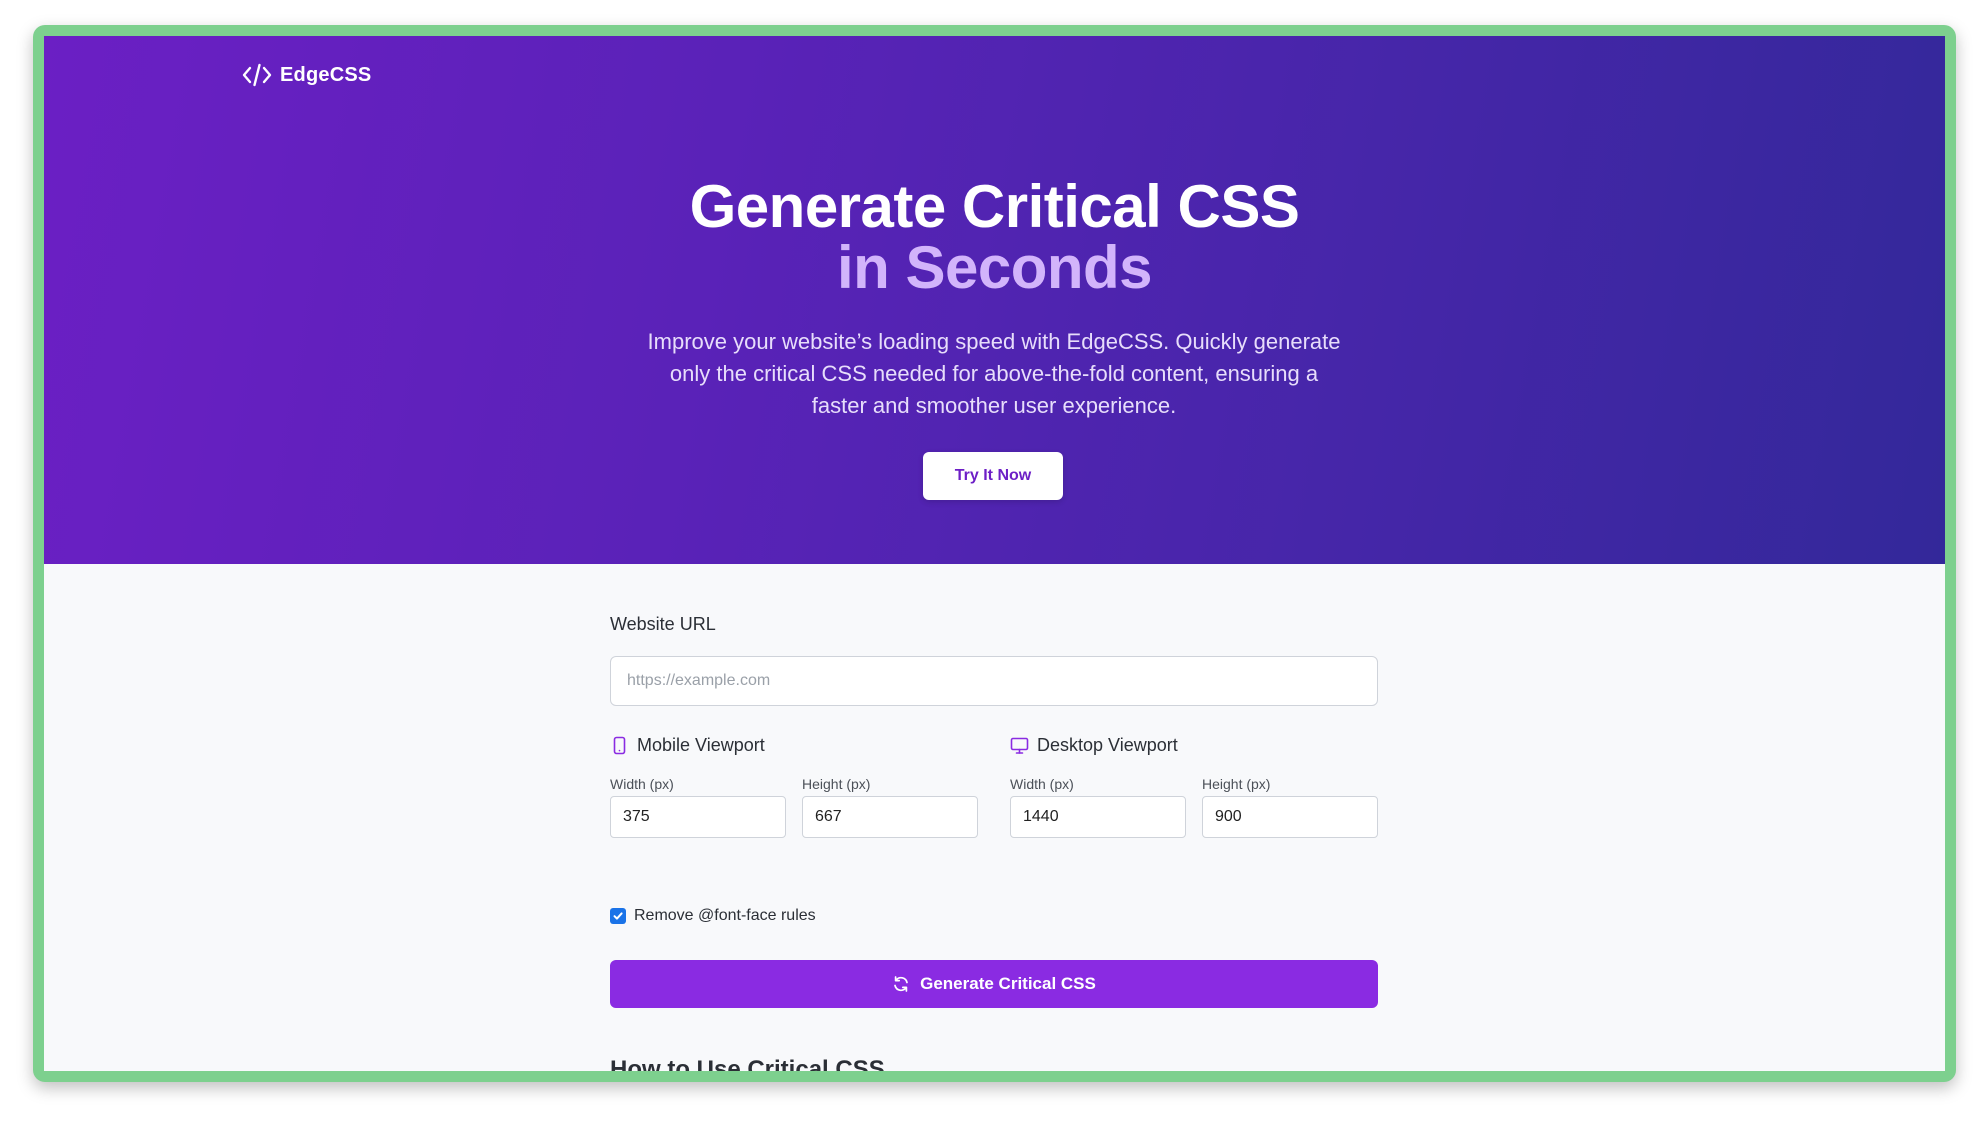 The width and height of the screenshot is (1988, 1123). I want to click on mobile-width-label: Width (px), so click(642, 784).